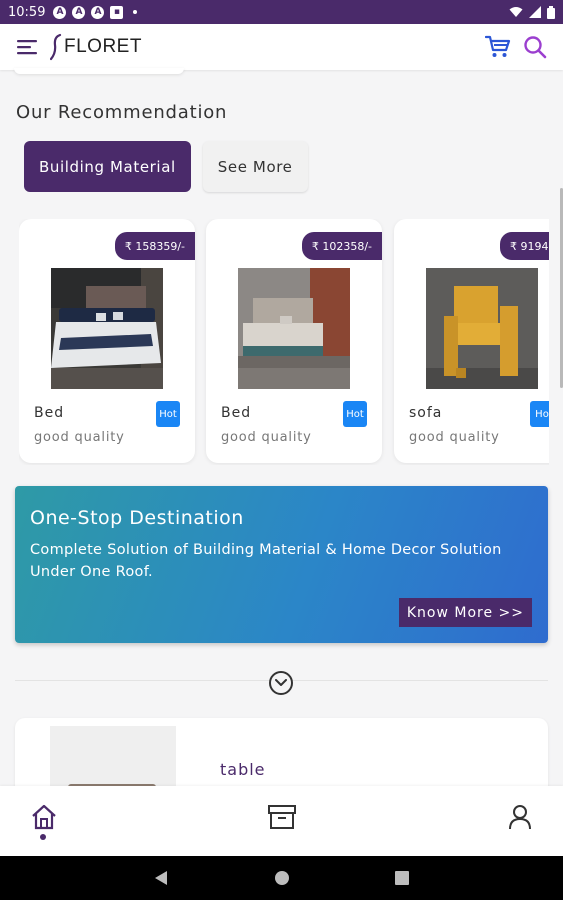  Describe the element at coordinates (426, 413) in the screenshot. I see `product-name: sofa` at that location.